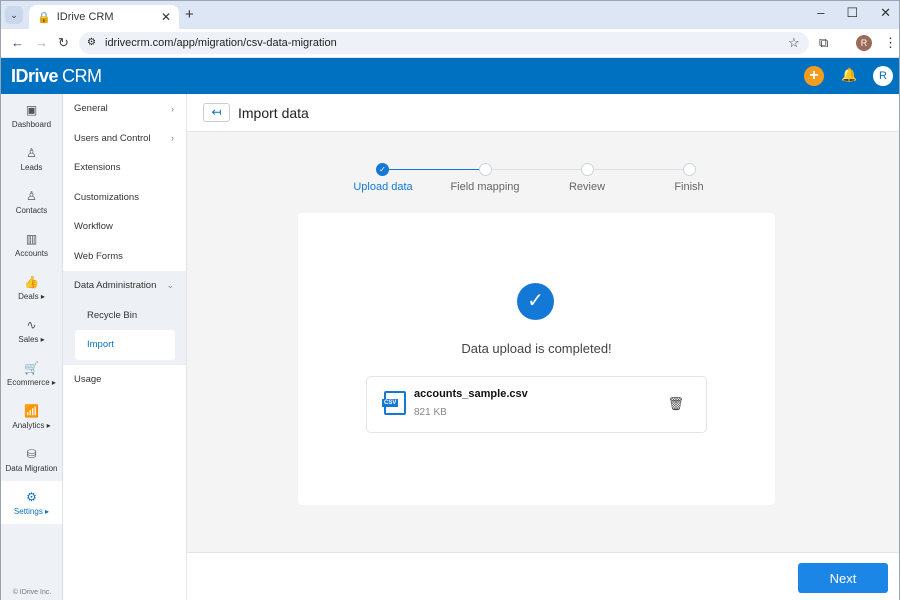  What do you see at coordinates (31, 281) in the screenshot?
I see `module-icon: 👍` at bounding box center [31, 281].